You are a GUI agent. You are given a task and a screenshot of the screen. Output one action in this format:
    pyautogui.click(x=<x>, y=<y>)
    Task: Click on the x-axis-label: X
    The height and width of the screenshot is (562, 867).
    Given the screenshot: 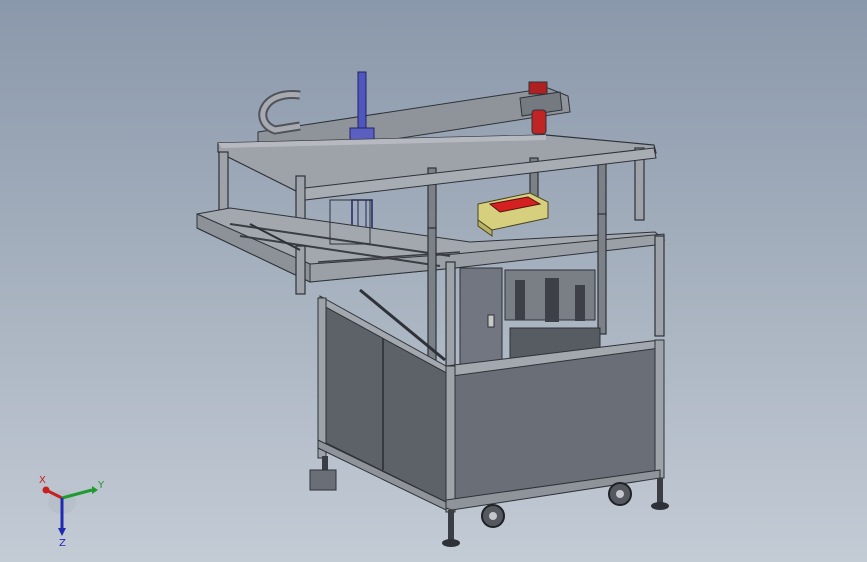 What is the action you would take?
    pyautogui.click(x=42, y=480)
    